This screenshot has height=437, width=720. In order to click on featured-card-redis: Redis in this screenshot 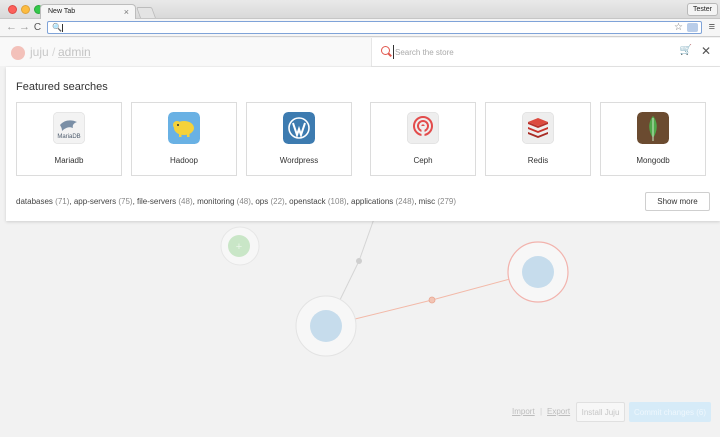, I will do `click(538, 139)`.